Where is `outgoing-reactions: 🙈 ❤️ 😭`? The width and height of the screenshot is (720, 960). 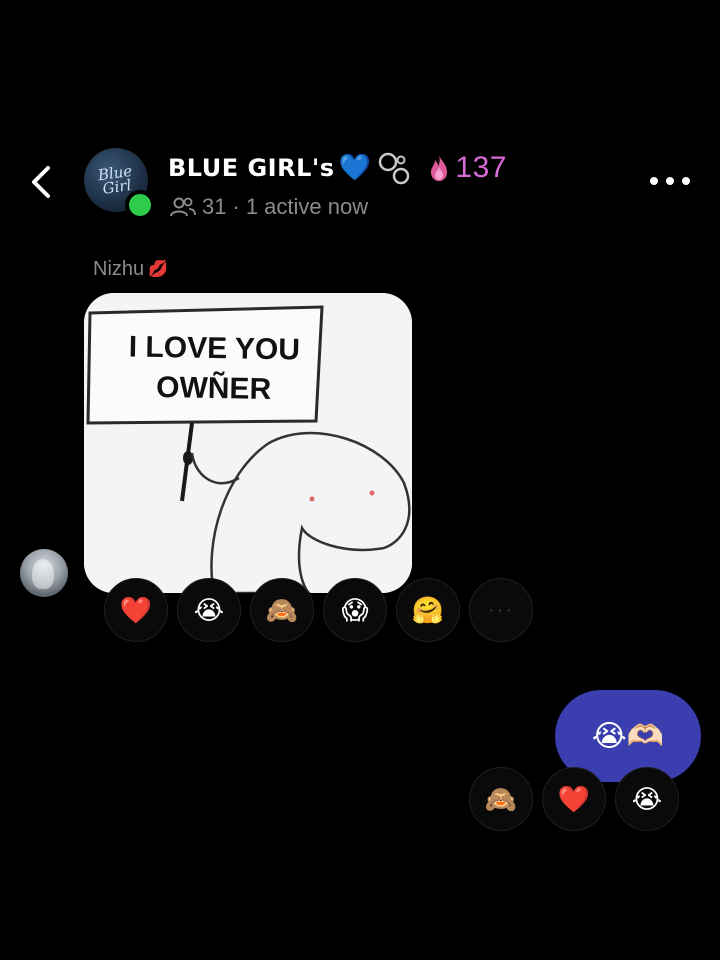 outgoing-reactions: 🙈 ❤️ 😭 is located at coordinates (574, 799).